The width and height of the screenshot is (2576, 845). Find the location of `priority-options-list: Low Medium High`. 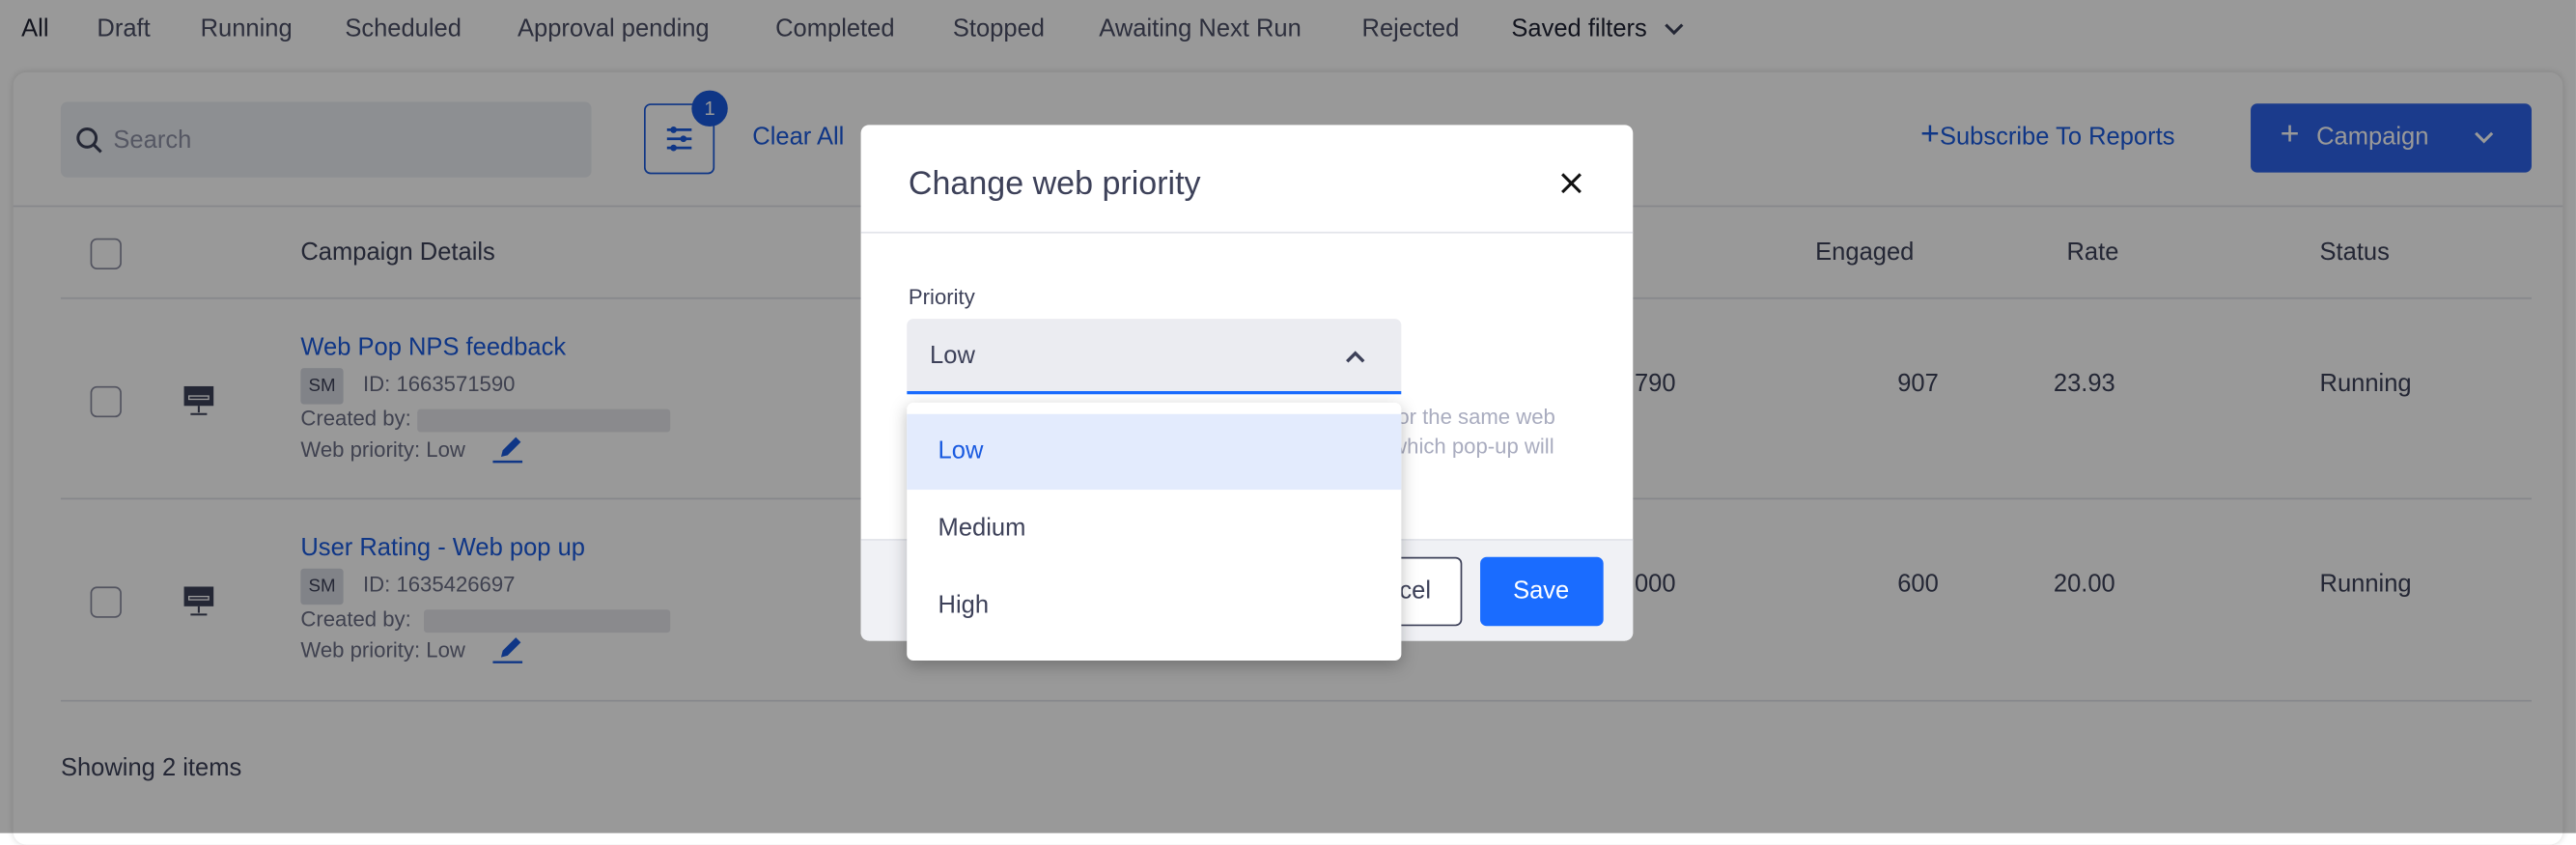

priority-options-list: Low Medium High is located at coordinates (1154, 532).